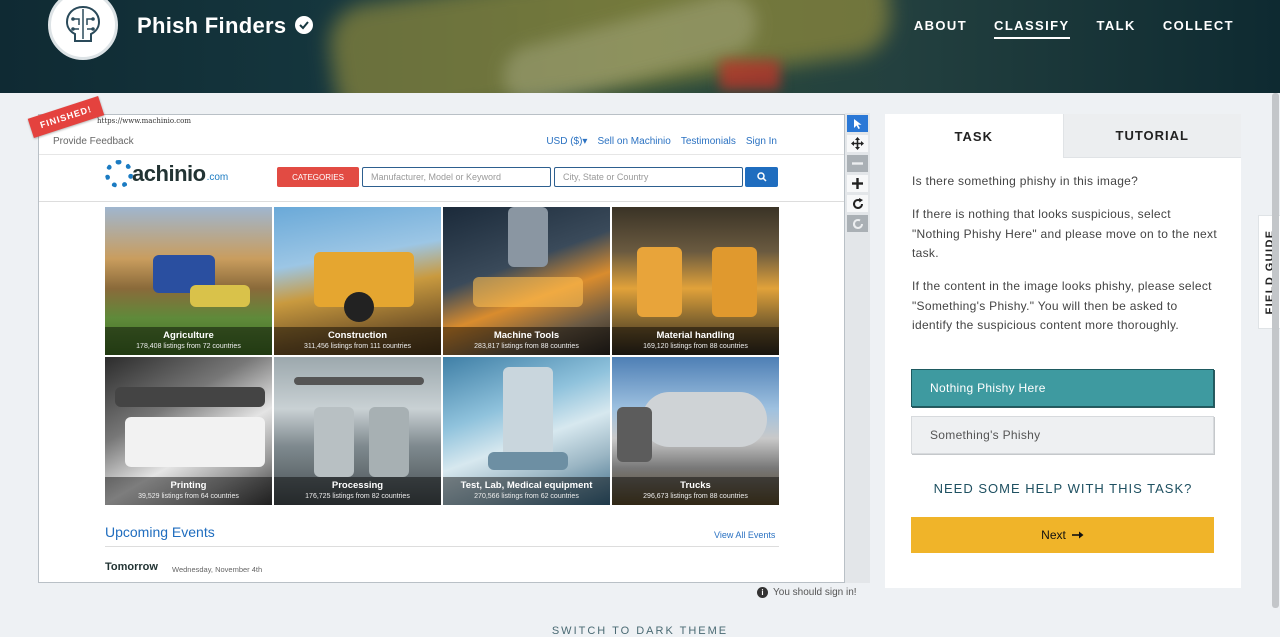 The width and height of the screenshot is (1280, 637). I want to click on tab-task: TASK, so click(974, 136).